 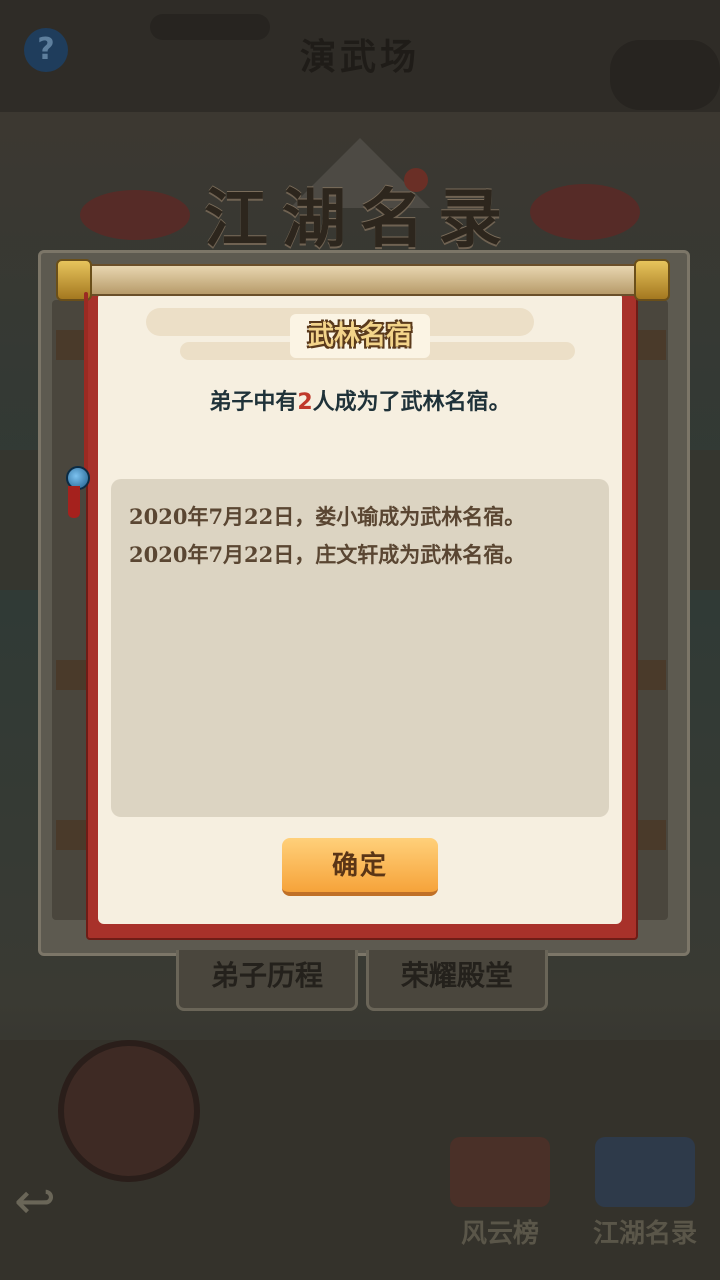 I want to click on directory-header-title: 江湖名录, so click(x=360, y=219).